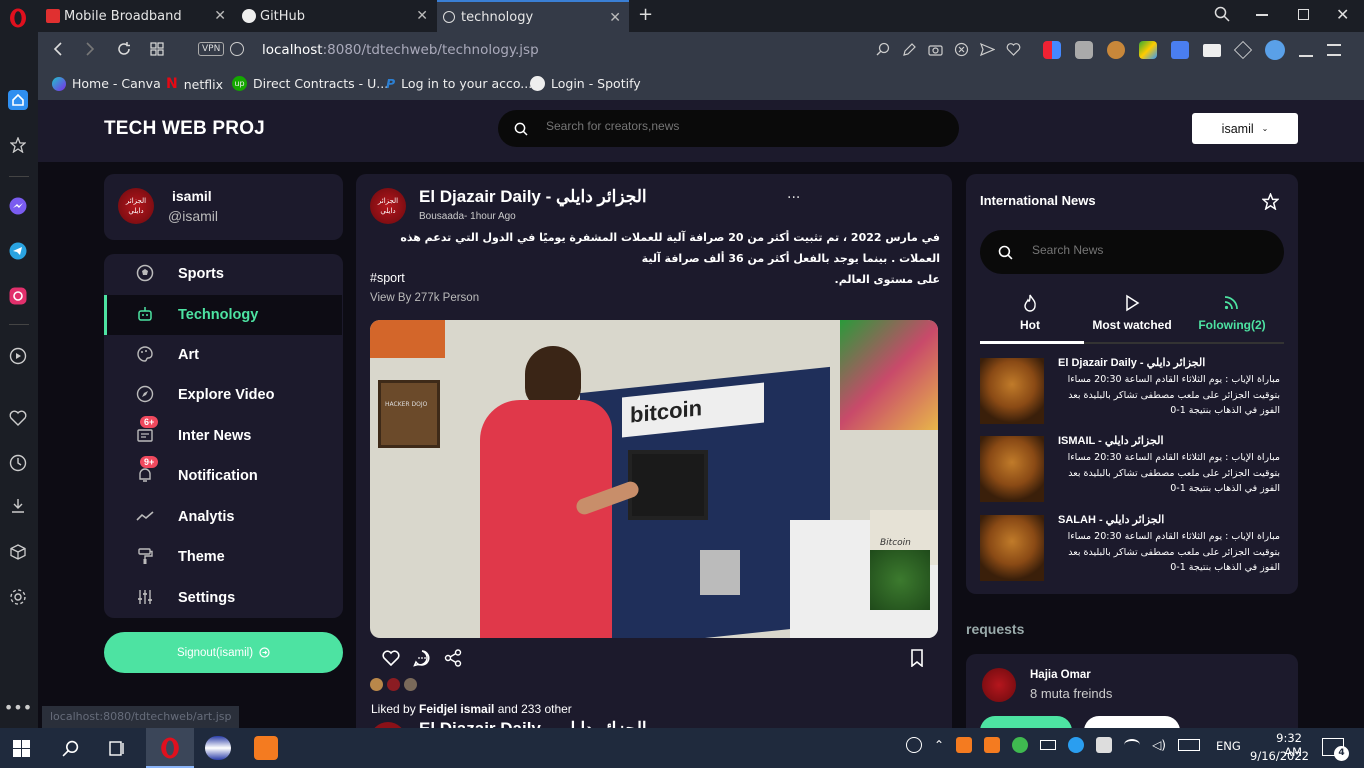  I want to click on tabs-grid-icon, so click(157, 49).